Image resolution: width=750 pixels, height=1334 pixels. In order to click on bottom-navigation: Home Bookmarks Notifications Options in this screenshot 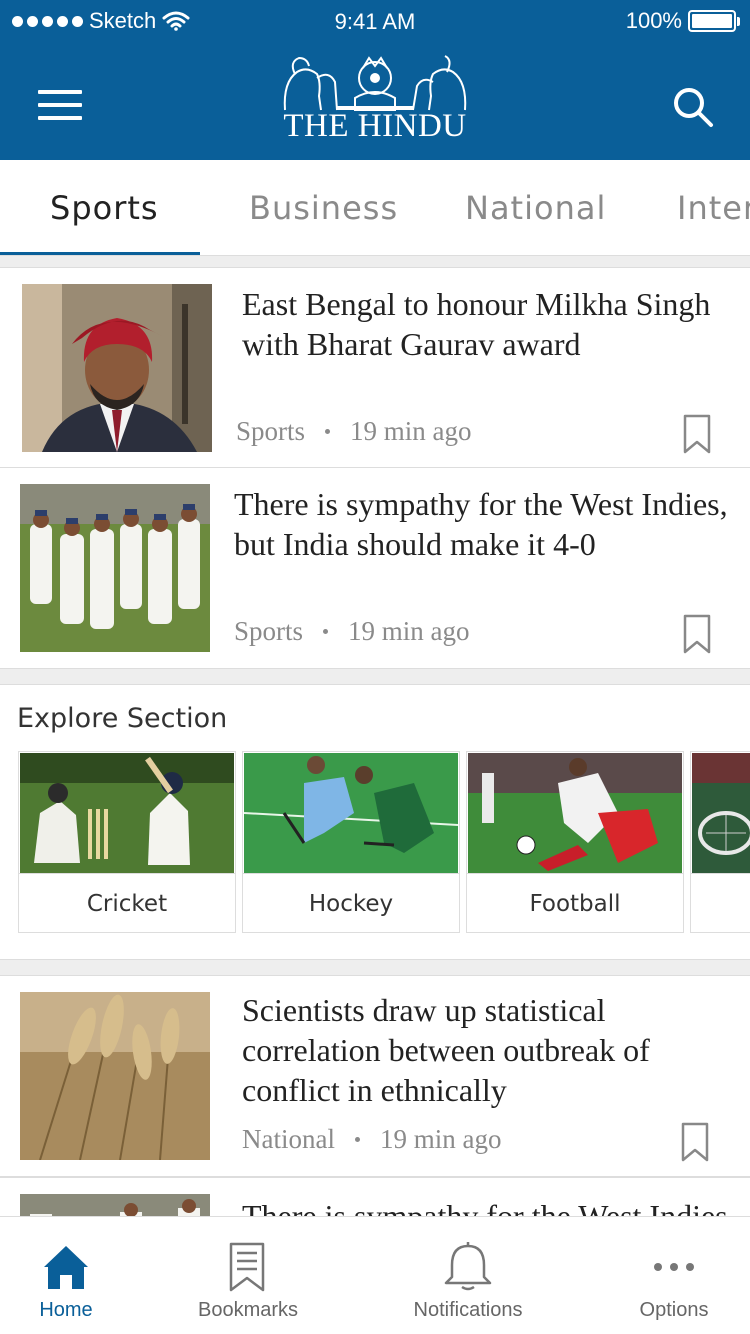, I will do `click(375, 1275)`.